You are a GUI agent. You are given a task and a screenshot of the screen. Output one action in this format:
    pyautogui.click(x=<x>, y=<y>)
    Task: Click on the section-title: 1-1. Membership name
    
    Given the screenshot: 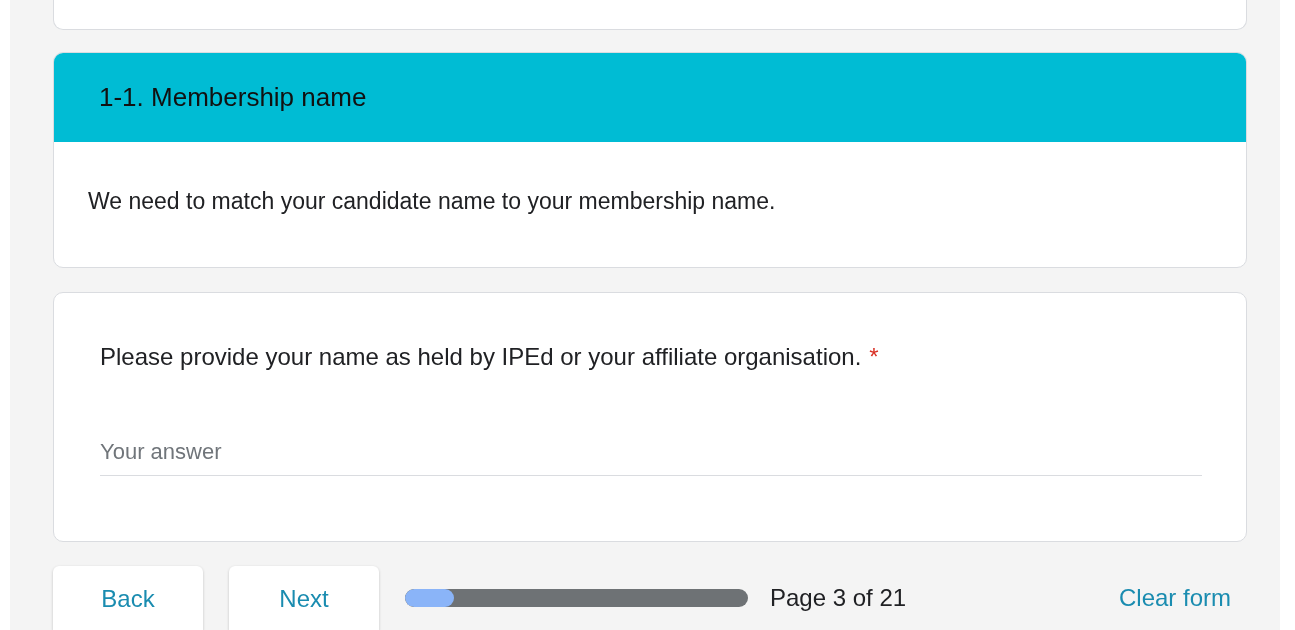 What is the action you would take?
    pyautogui.click(x=233, y=97)
    